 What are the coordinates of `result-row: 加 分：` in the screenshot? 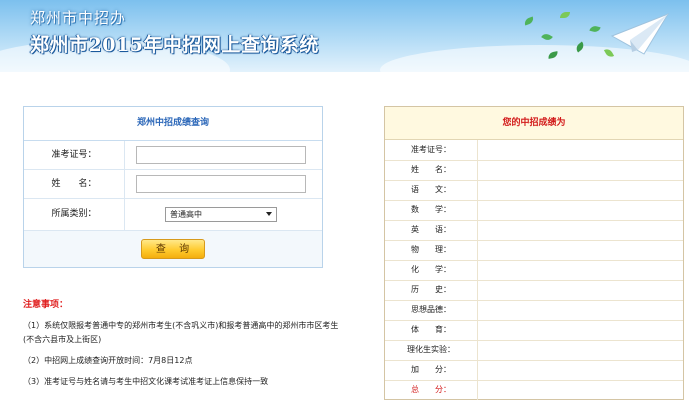 It's located at (534, 370).